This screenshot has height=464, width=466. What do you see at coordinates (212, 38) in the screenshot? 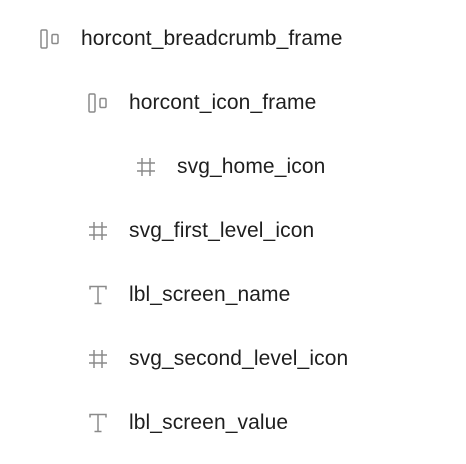
I see `layer-label: horcont_breadcrumb_frame` at bounding box center [212, 38].